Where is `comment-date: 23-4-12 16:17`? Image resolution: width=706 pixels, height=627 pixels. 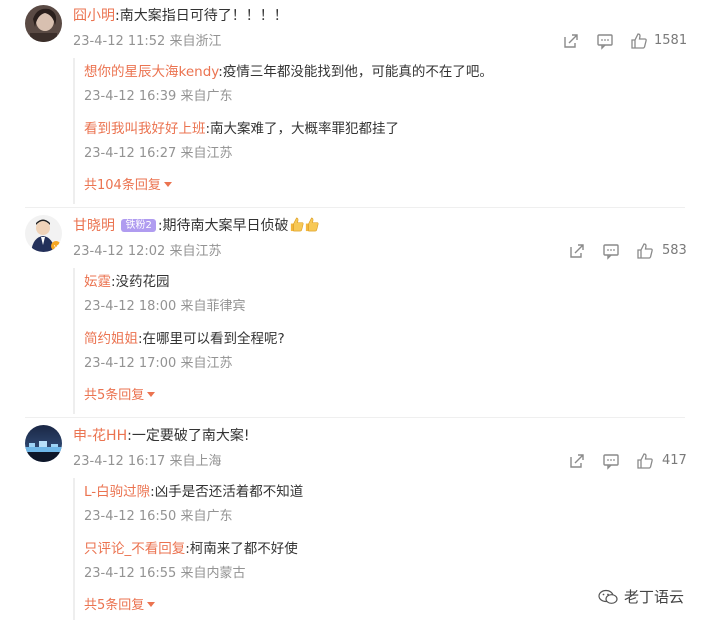 comment-date: 23-4-12 16:17 is located at coordinates (119, 461).